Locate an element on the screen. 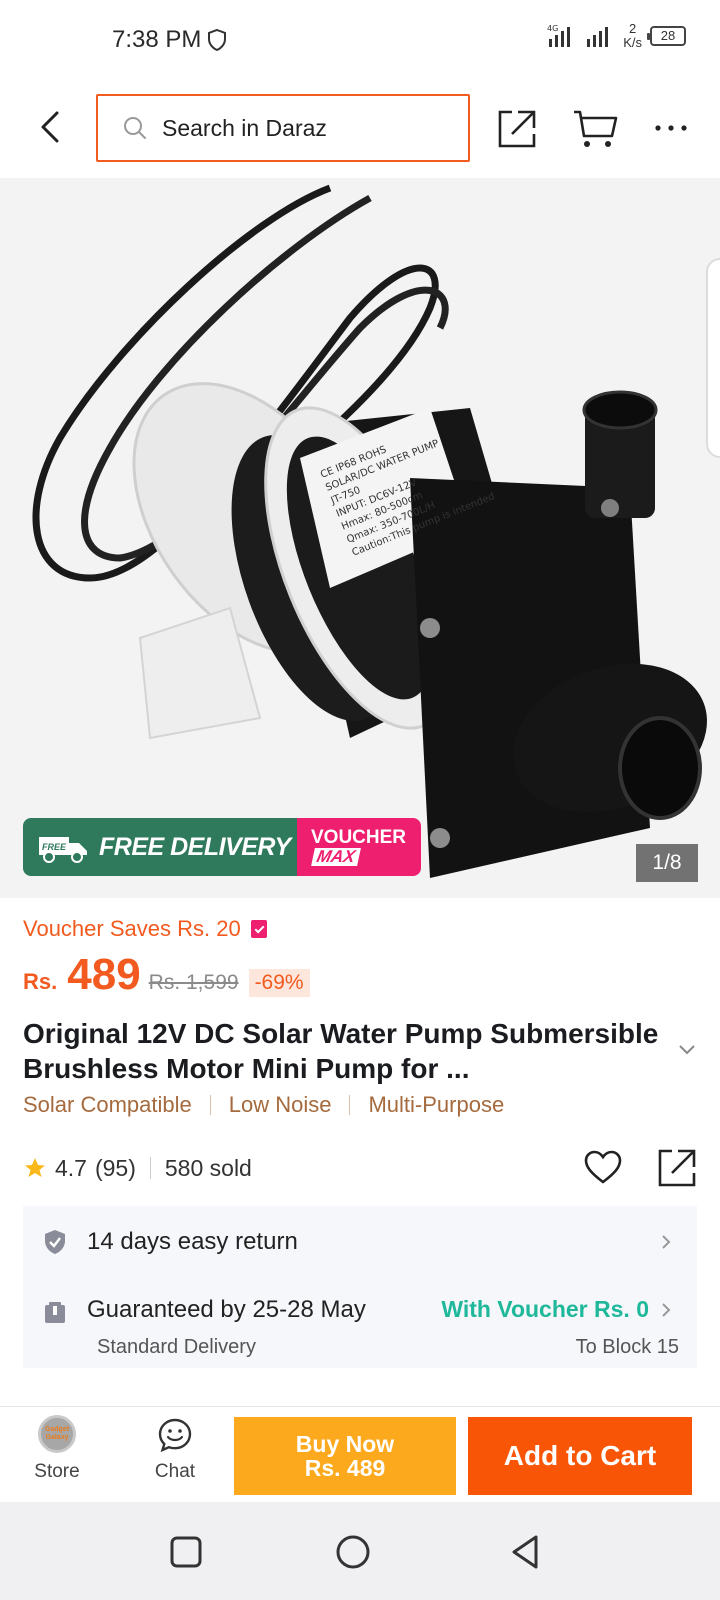 This screenshot has width=720, height=1600. voucher-savings: Voucher Saves Rs. 20 is located at coordinates (145, 929).